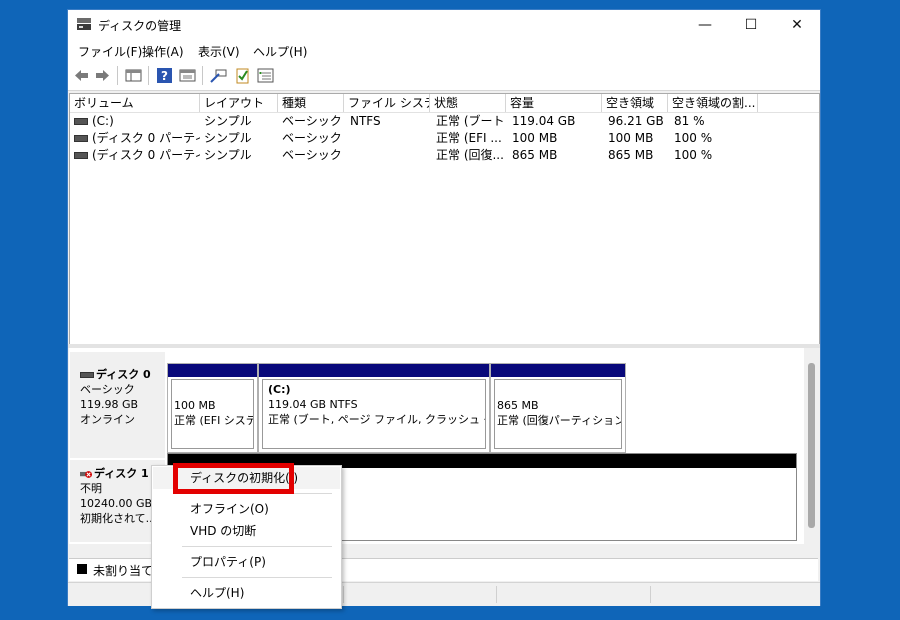 This screenshot has width=900, height=620. I want to click on context-menu-properties: プロパティ(P), so click(246, 562).